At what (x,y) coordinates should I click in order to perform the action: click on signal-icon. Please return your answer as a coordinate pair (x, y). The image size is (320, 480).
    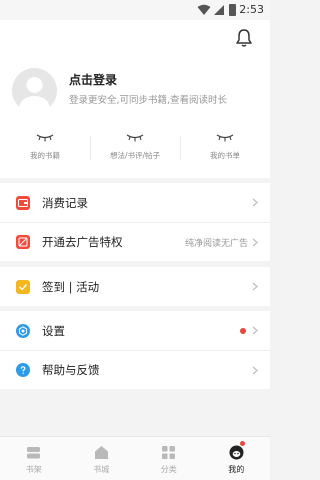
    Looking at the image, I should click on (219, 10).